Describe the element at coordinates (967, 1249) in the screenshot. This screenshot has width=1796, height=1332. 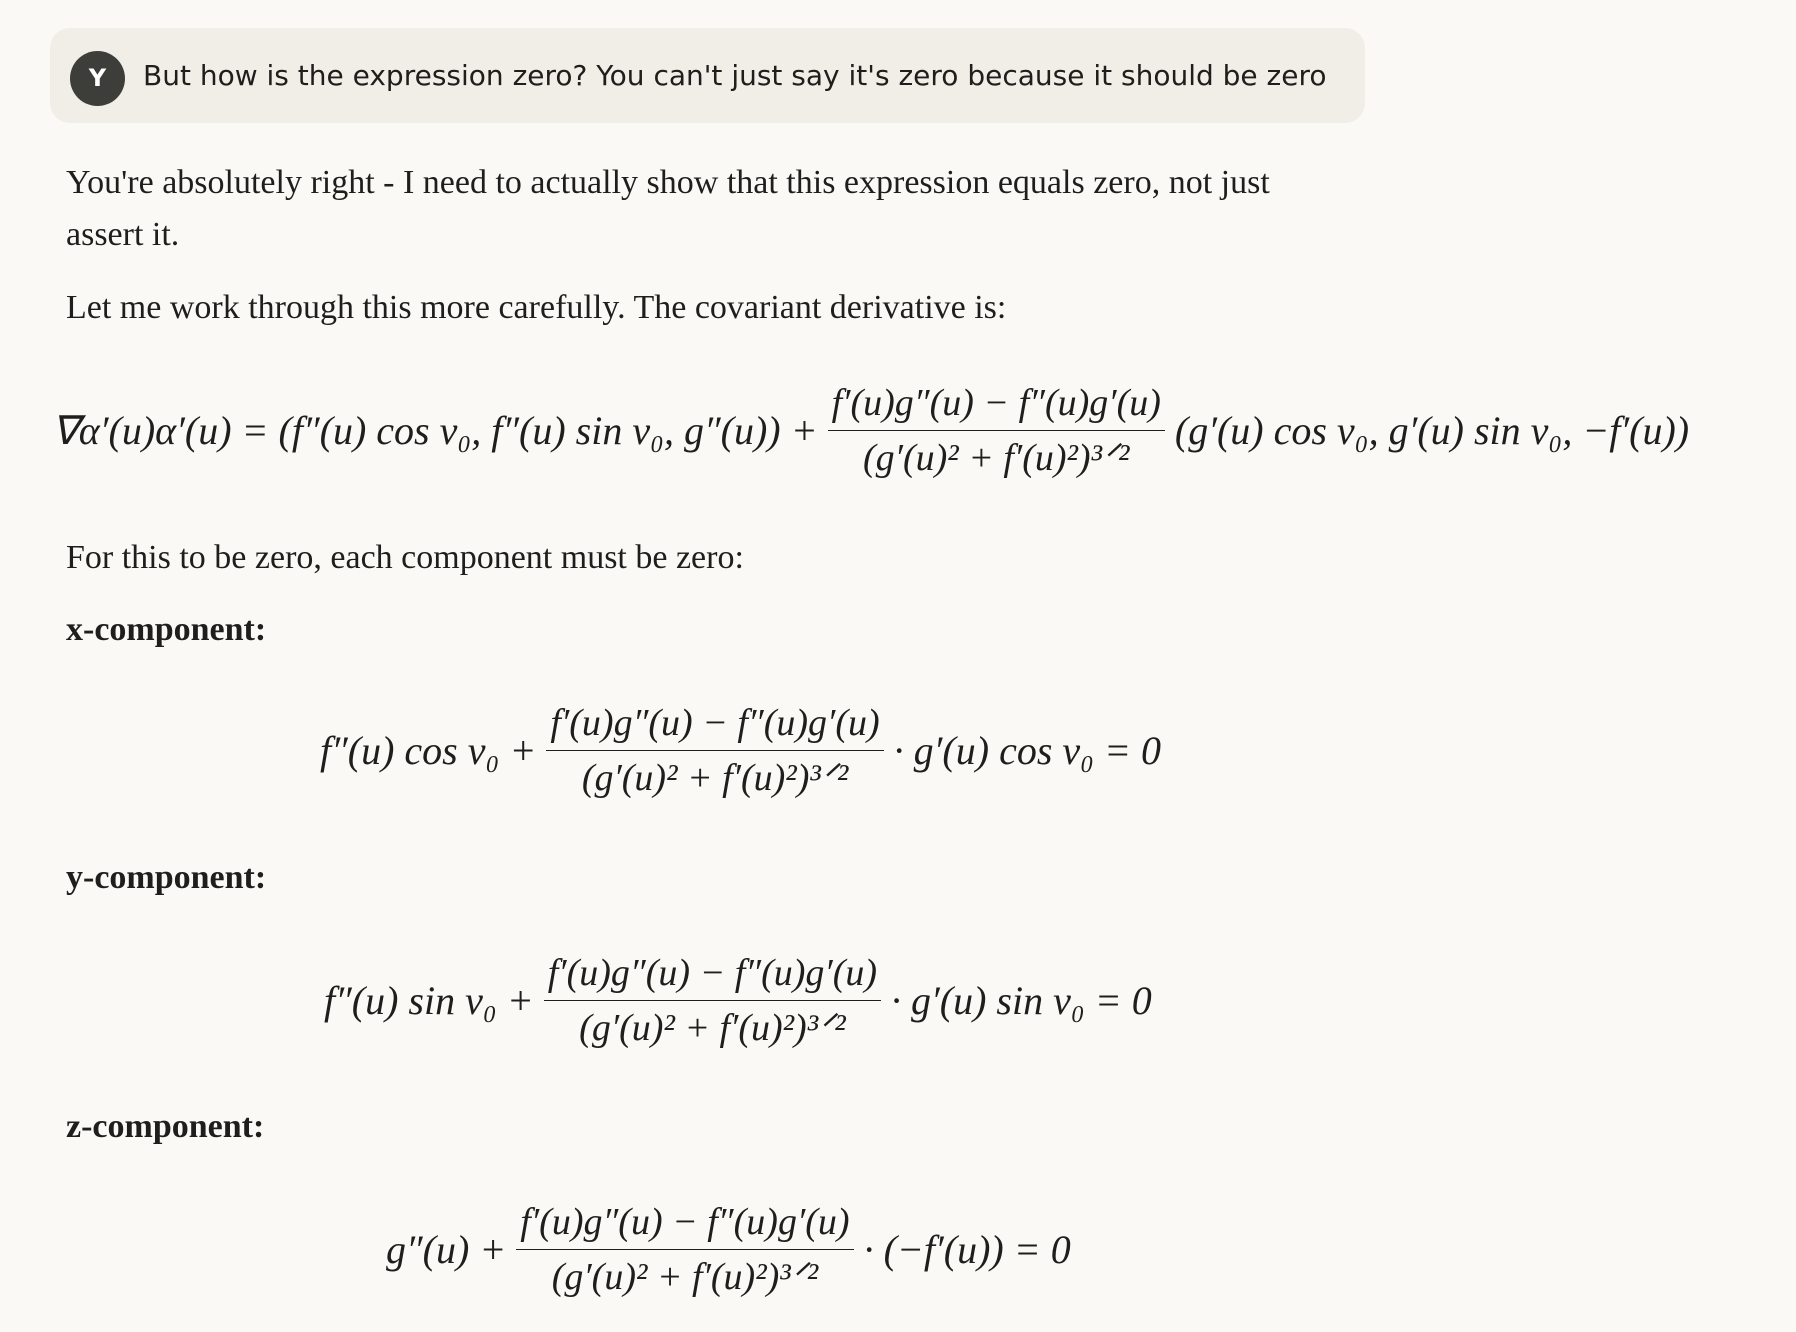
I see `equation-z-right: · (−f′(u)) = 0` at that location.